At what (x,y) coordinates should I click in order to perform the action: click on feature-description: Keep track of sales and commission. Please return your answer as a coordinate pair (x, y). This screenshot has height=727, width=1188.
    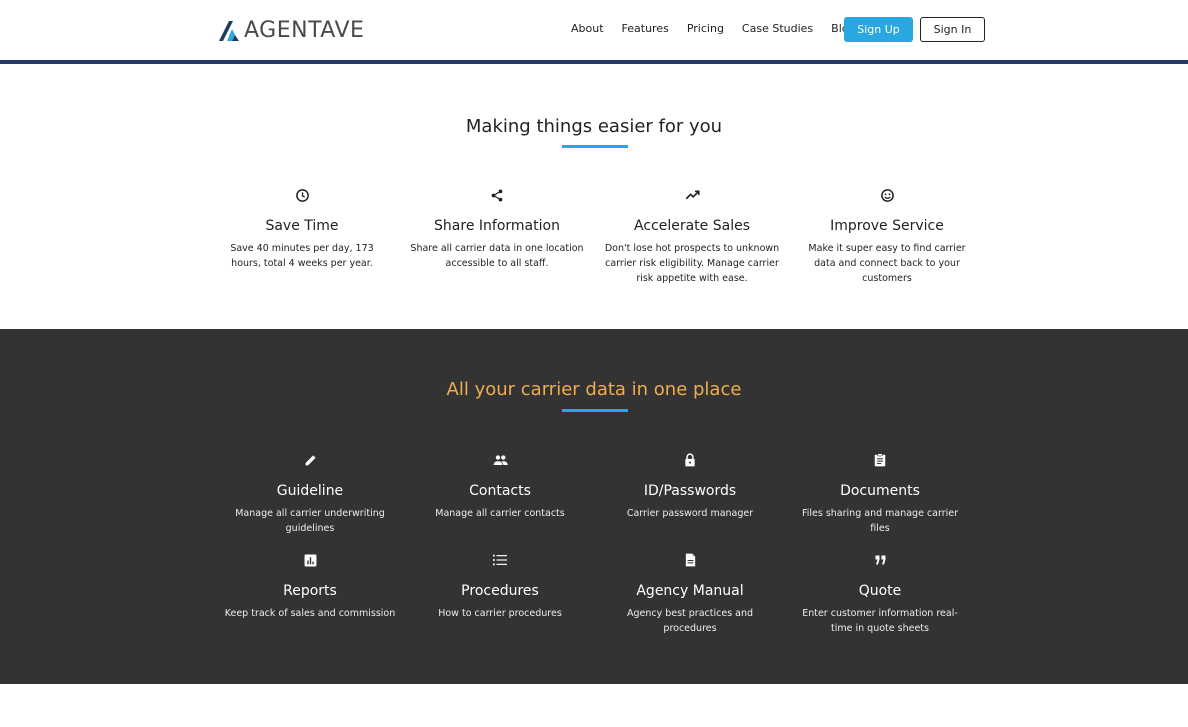
    Looking at the image, I should click on (310, 613).